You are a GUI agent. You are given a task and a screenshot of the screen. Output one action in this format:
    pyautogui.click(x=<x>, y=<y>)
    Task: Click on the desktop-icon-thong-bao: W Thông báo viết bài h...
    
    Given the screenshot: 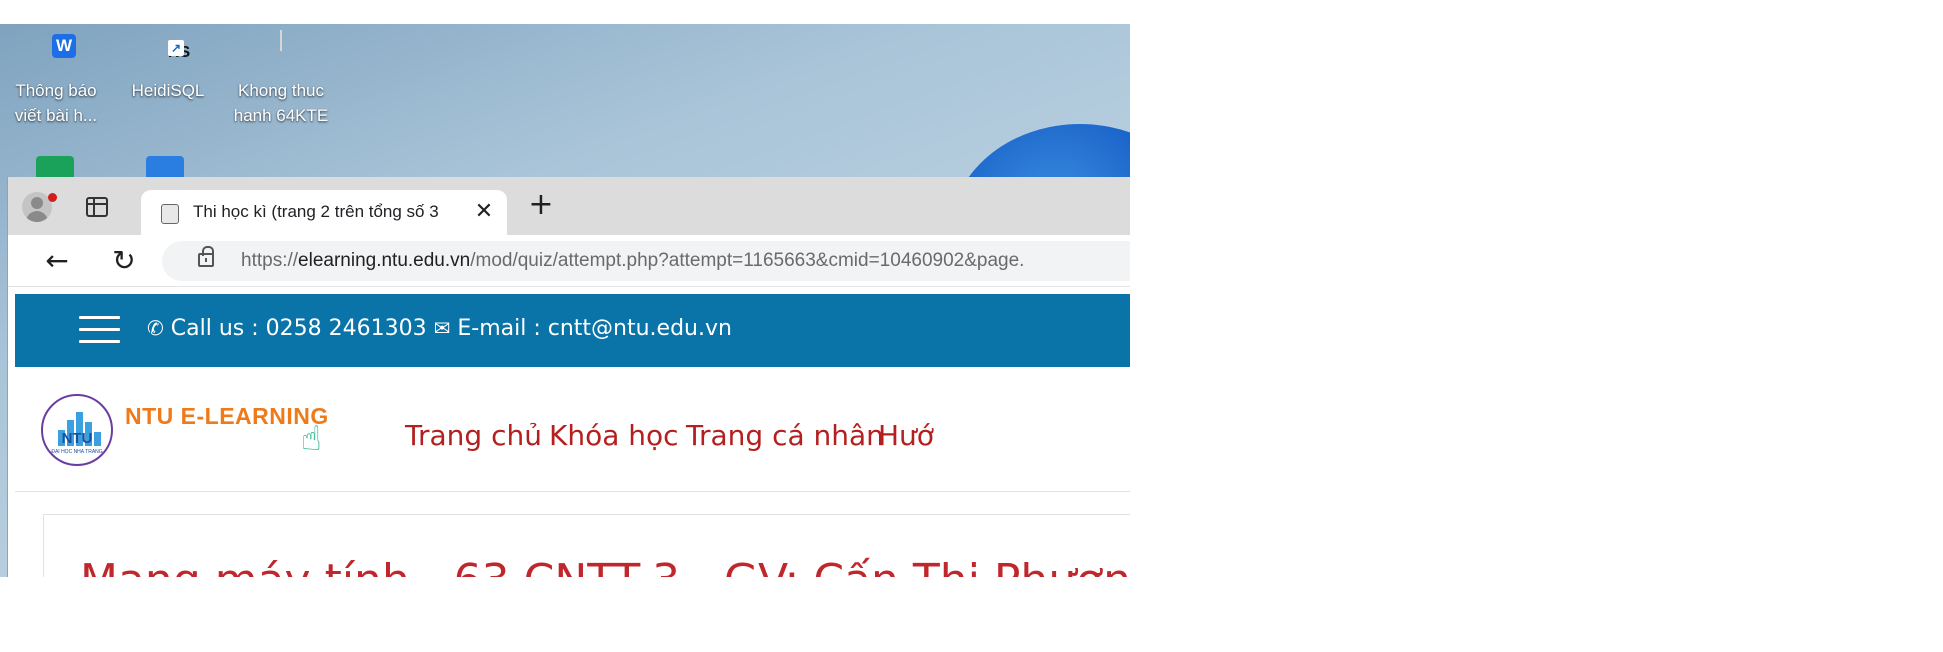 What is the action you would take?
    pyautogui.click(x=56, y=78)
    